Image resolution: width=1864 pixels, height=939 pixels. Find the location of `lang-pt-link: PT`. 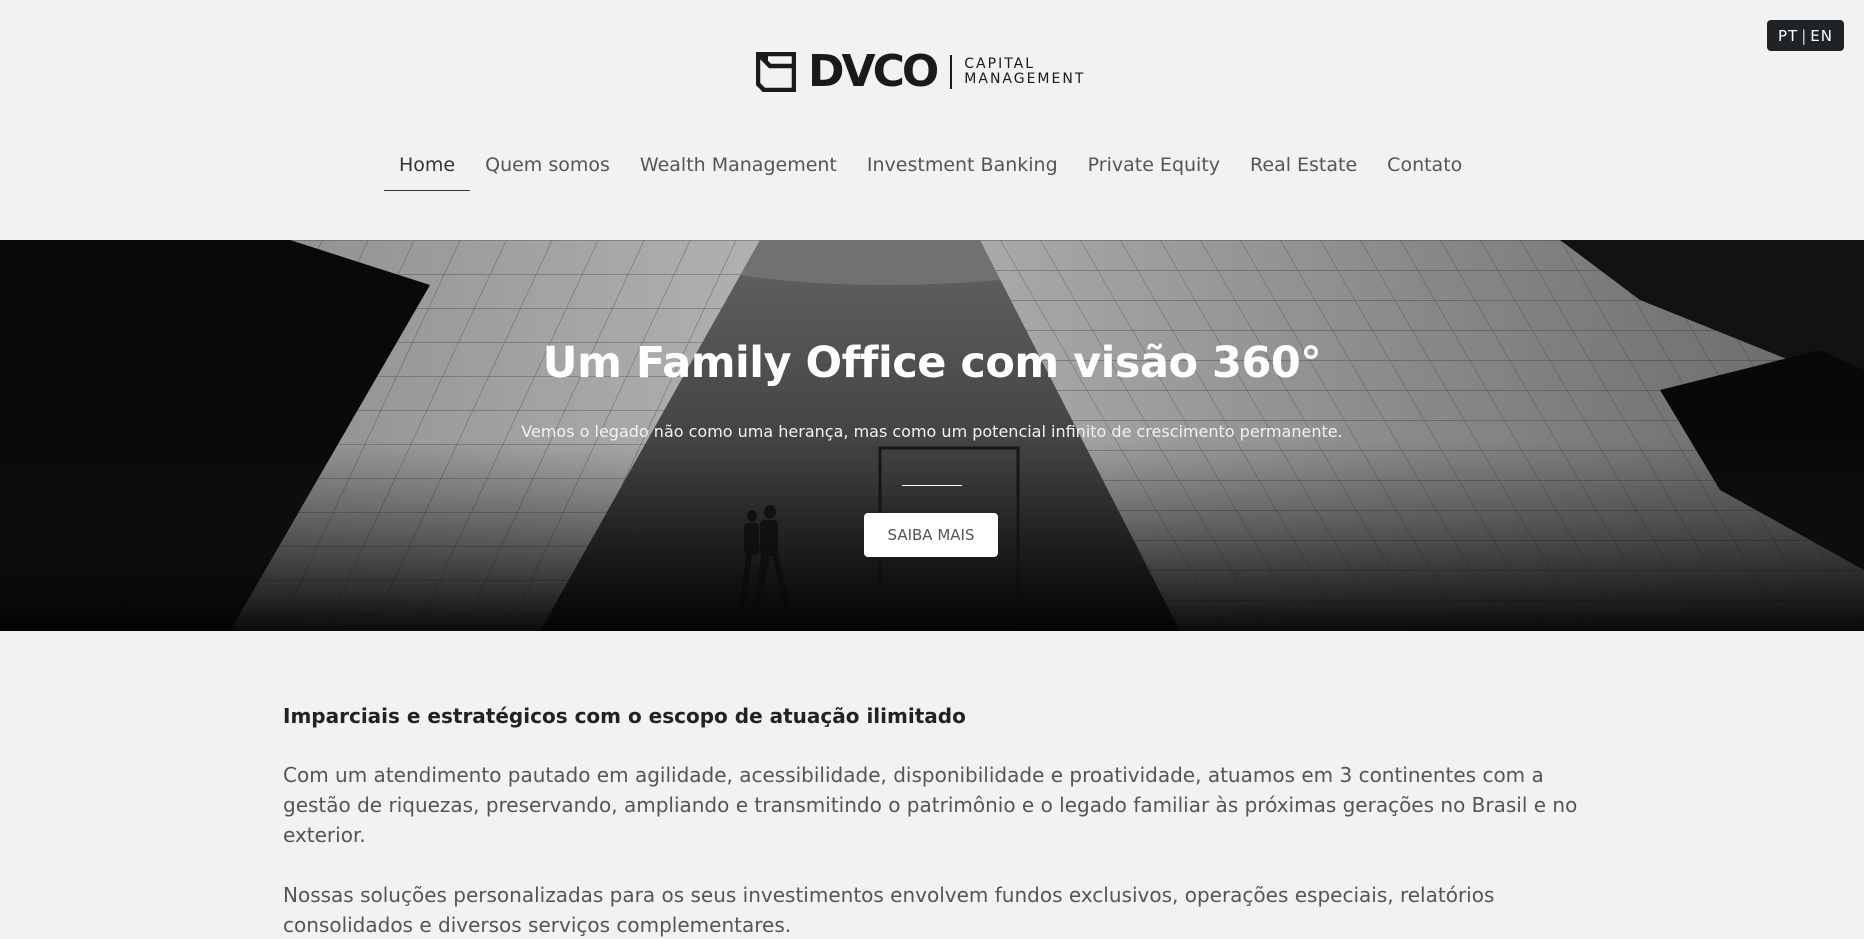

lang-pt-link: PT is located at coordinates (1788, 36).